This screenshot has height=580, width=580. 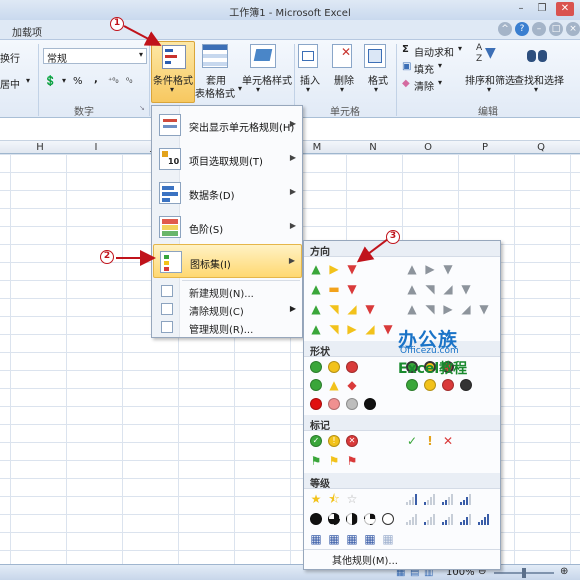 I want to click on annotation-badge-3: 3, so click(x=393, y=237).